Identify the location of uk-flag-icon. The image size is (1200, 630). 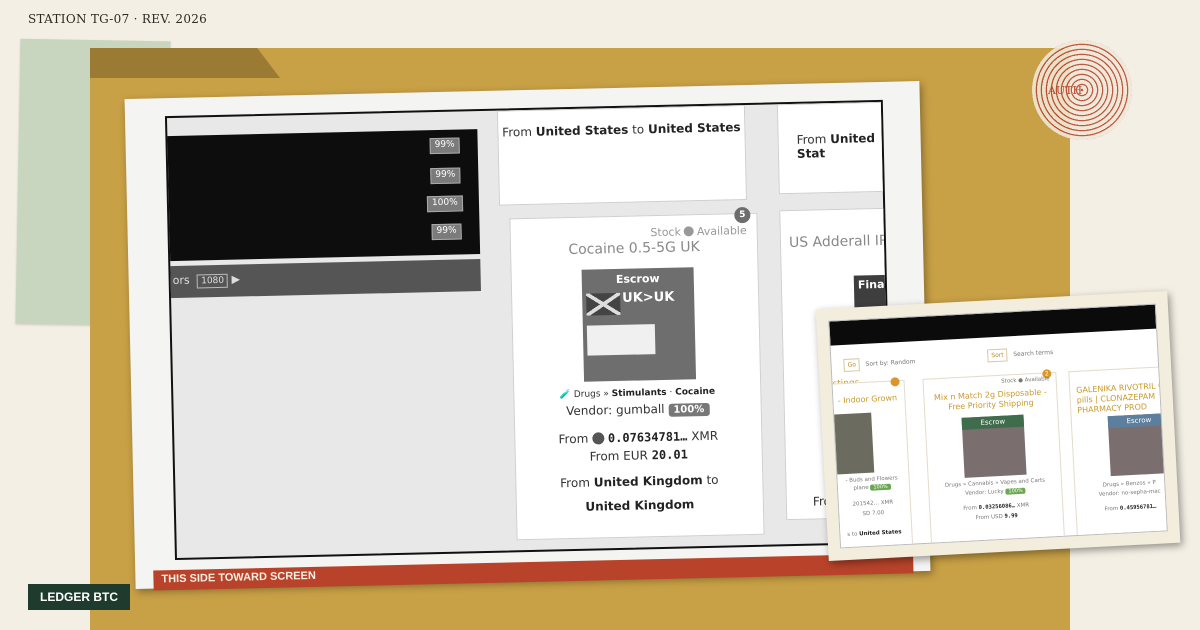
(603, 304).